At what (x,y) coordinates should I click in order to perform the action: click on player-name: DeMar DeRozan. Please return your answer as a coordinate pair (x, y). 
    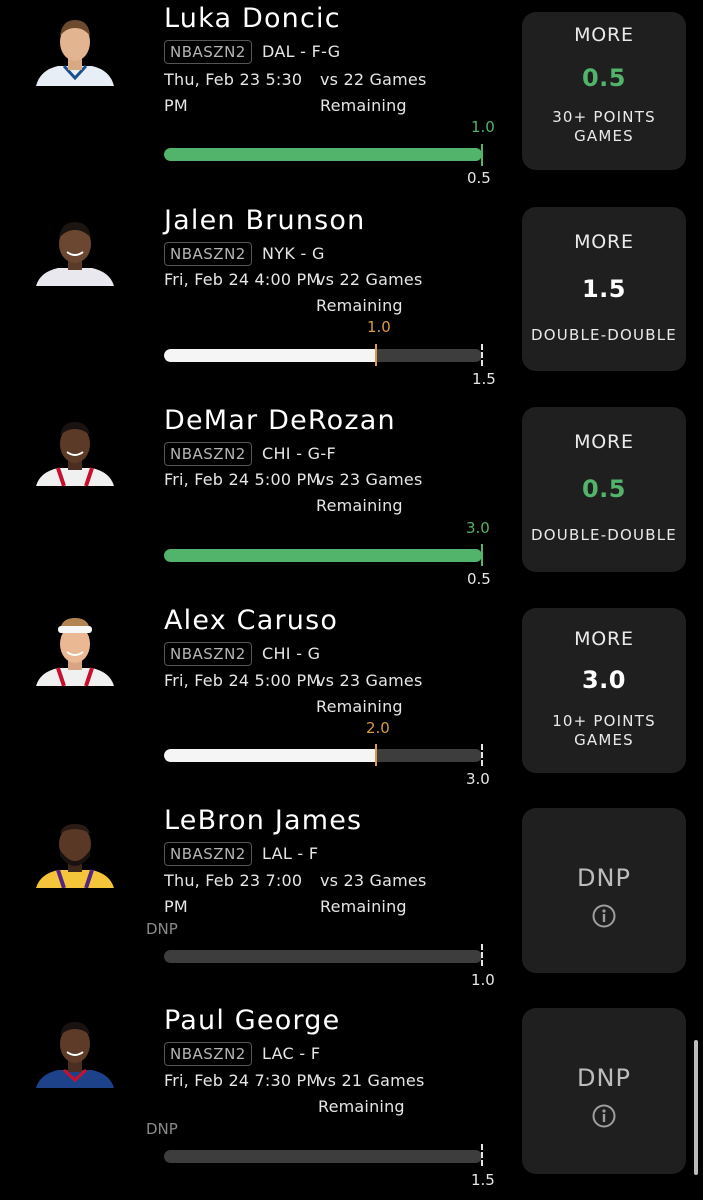
    Looking at the image, I should click on (280, 420).